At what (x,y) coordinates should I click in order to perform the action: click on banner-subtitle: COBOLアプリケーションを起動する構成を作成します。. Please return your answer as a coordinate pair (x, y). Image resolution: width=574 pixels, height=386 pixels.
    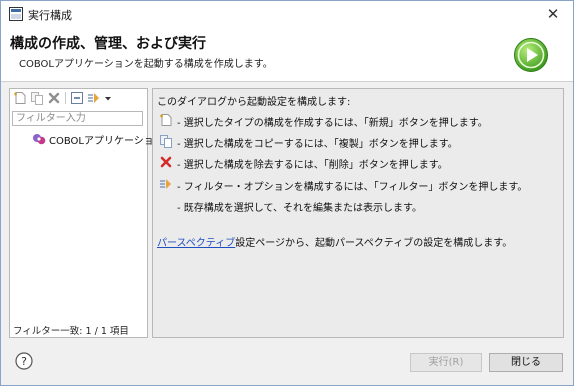
    Looking at the image, I should click on (146, 64).